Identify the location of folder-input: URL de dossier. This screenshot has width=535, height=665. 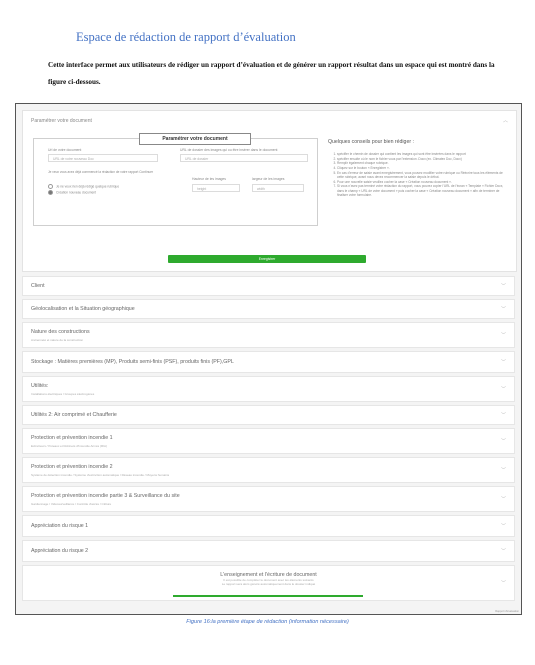
(244, 158).